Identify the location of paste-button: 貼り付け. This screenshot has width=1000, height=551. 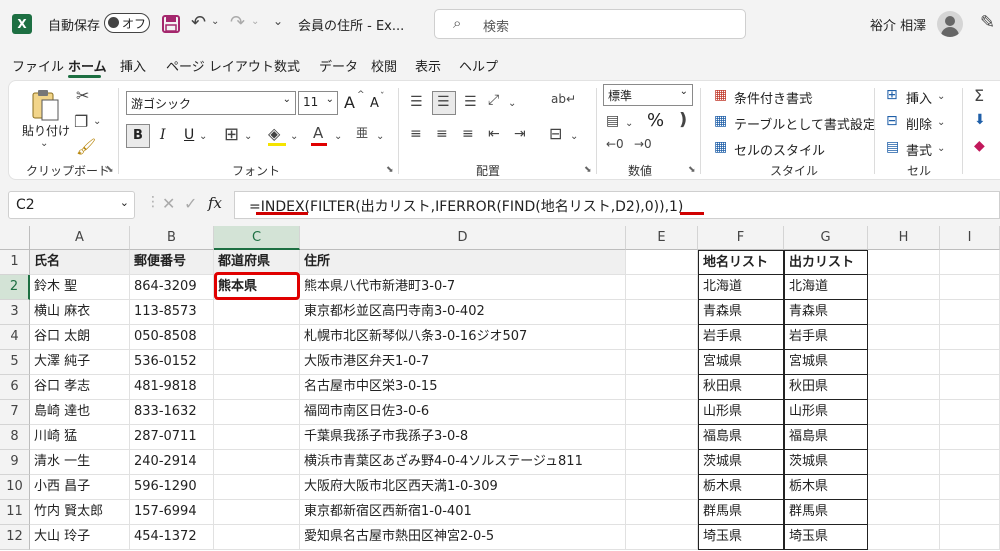
(46, 130).